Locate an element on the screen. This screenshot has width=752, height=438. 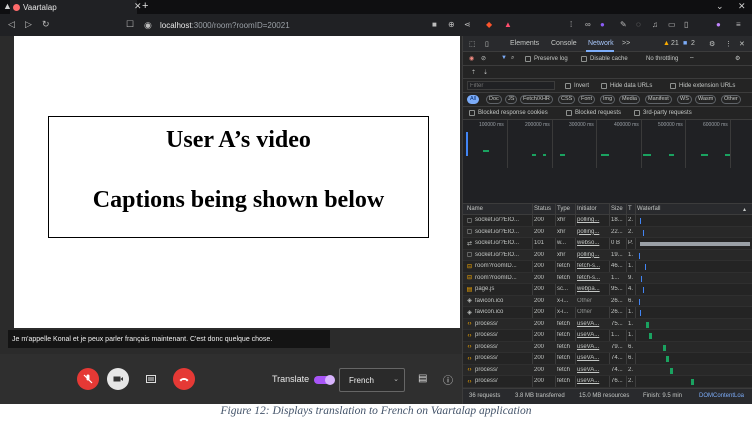
type-filter-manifest: Manifest is located at coordinates (658, 99).